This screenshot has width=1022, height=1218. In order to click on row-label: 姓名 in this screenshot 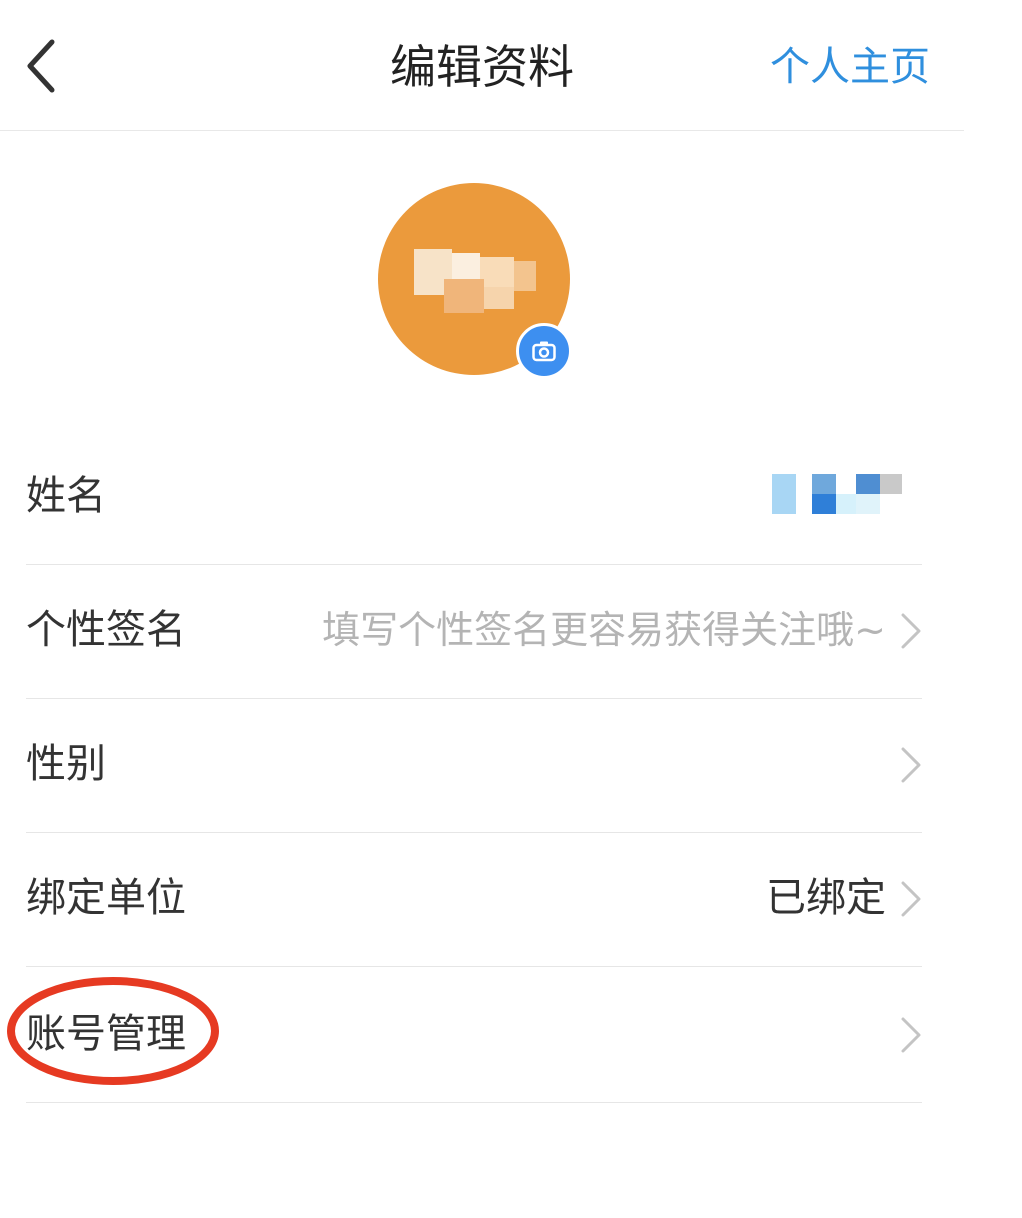, I will do `click(66, 496)`.